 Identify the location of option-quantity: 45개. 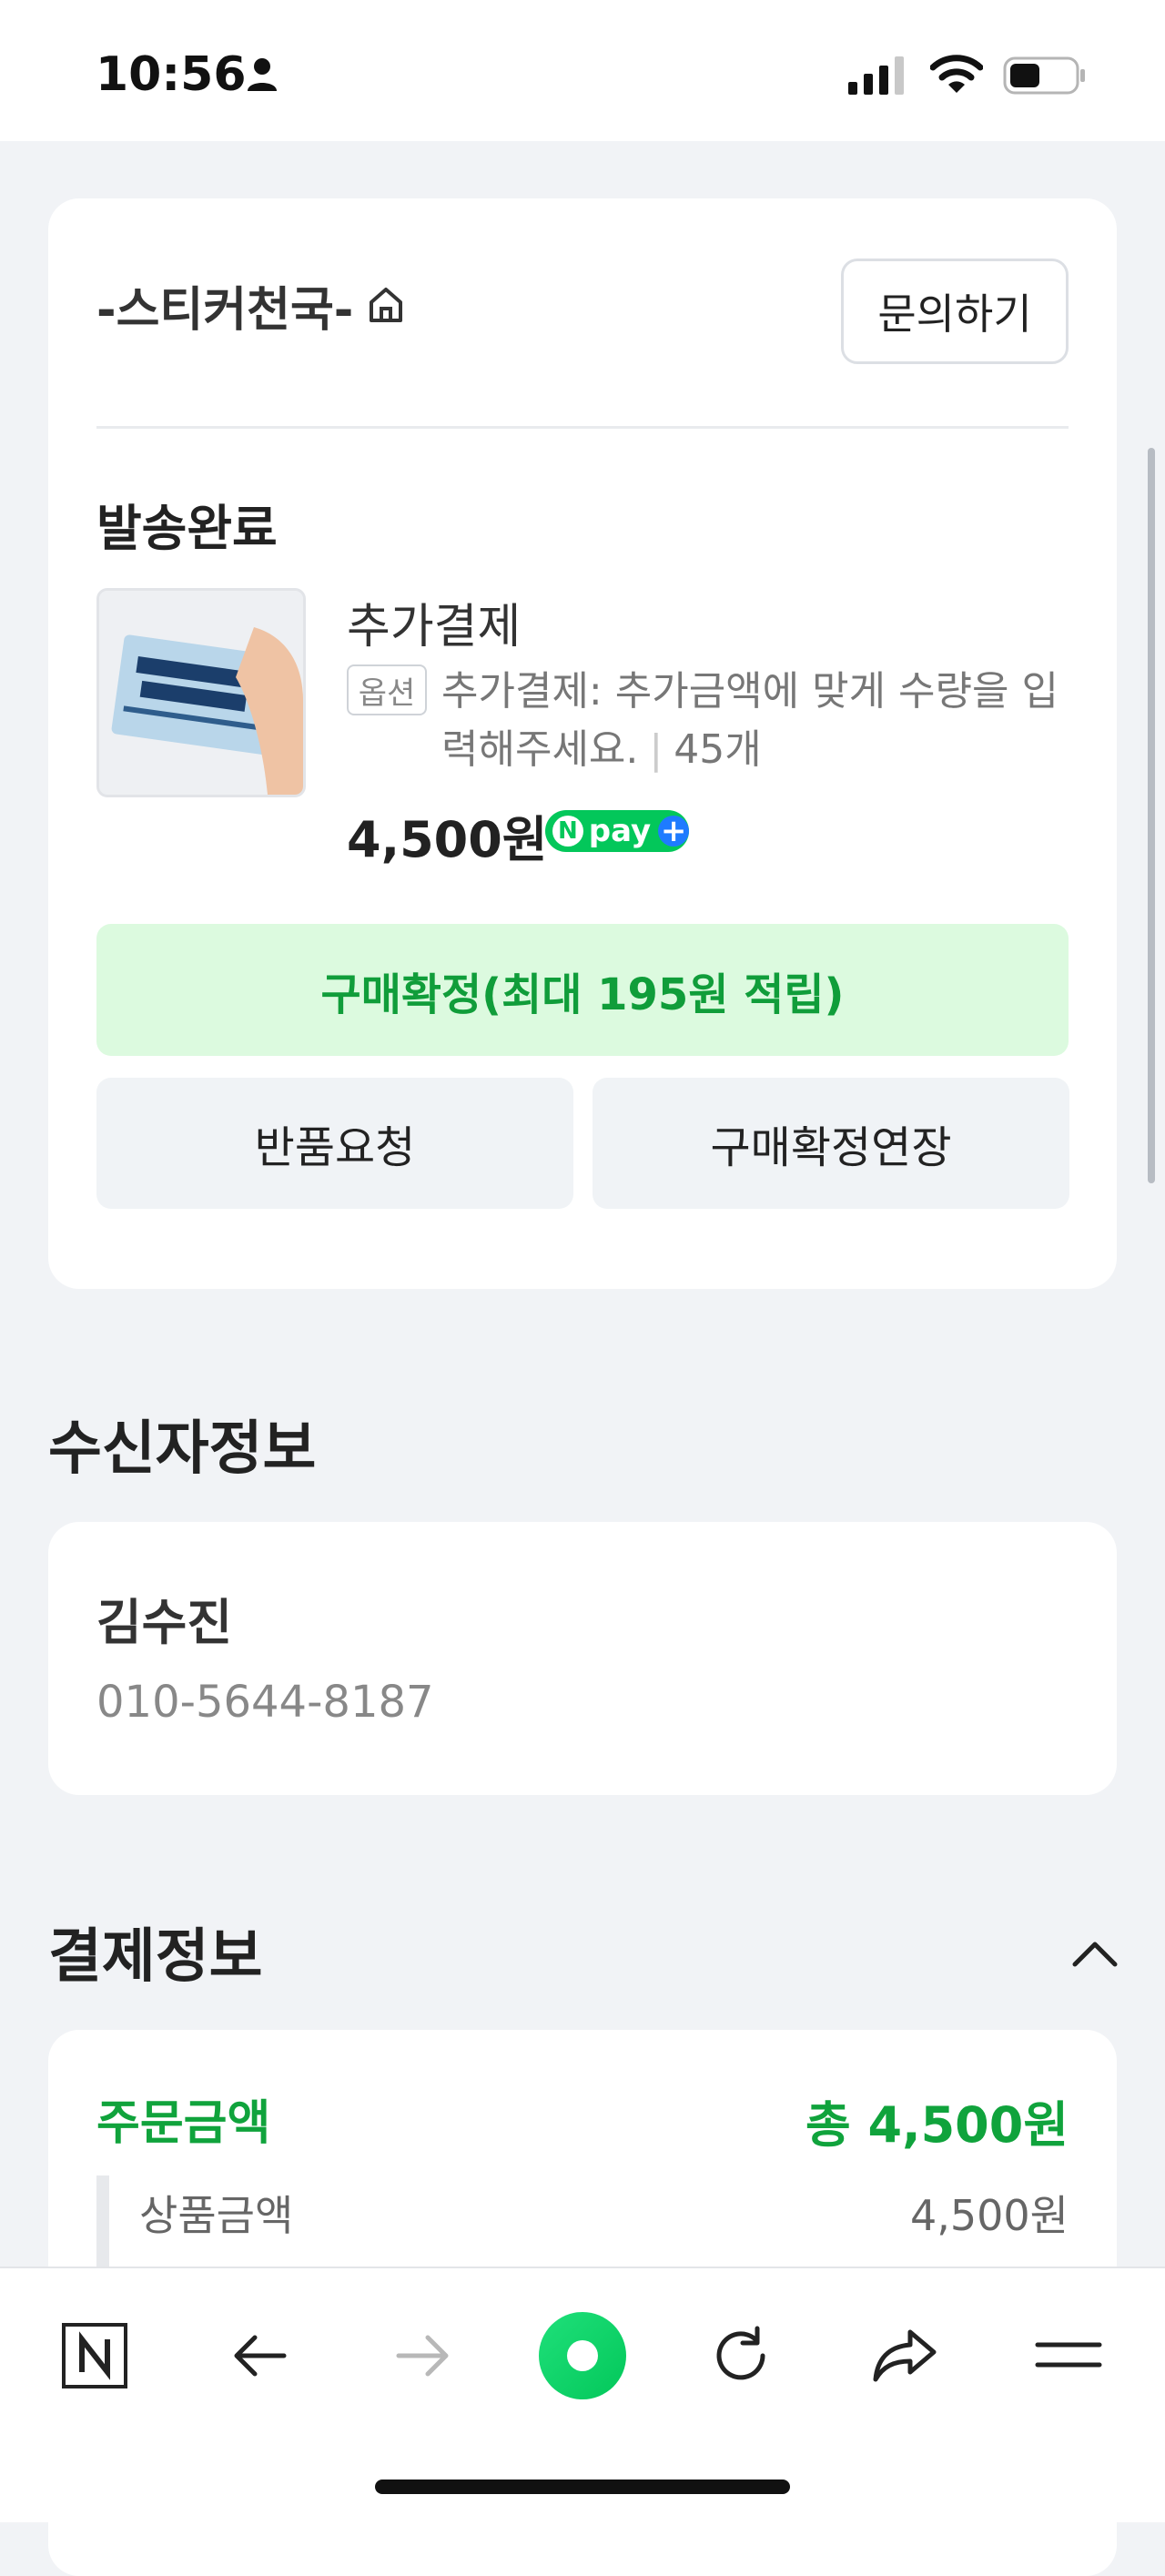
(718, 749).